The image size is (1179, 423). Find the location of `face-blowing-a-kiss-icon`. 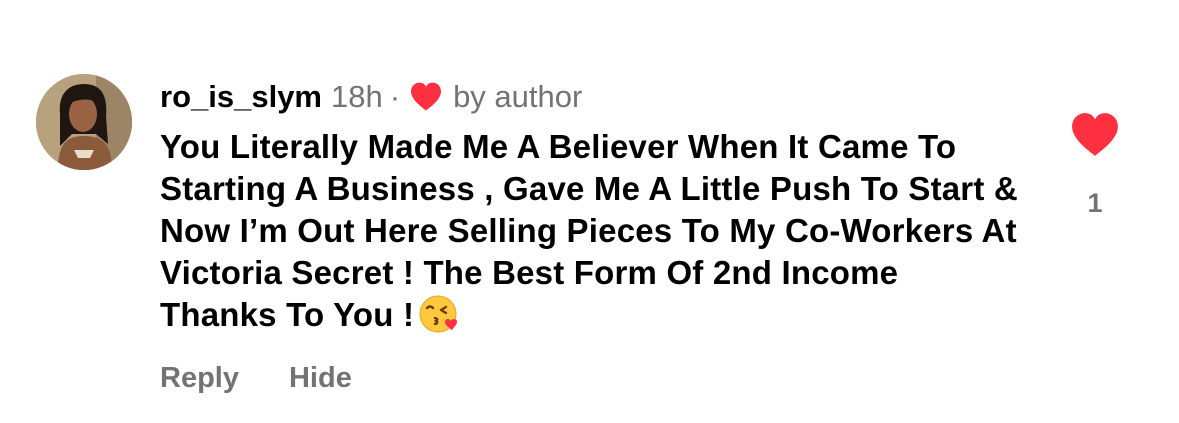

face-blowing-a-kiss-icon is located at coordinates (440, 314).